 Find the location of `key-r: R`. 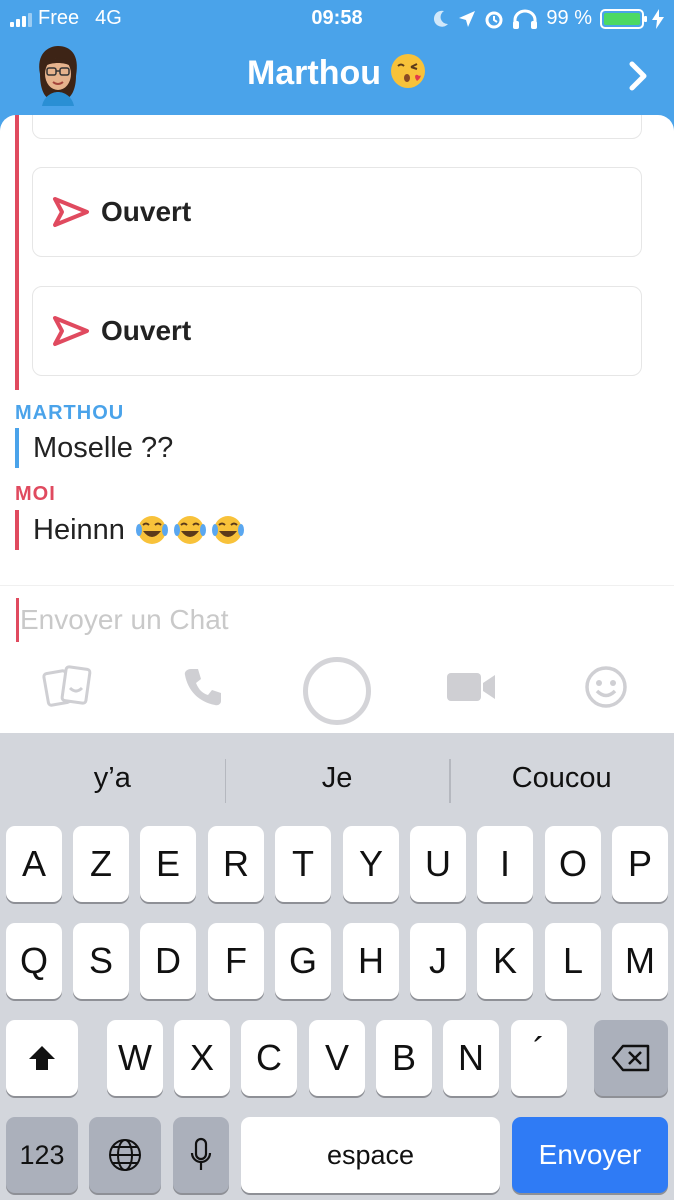

key-r: R is located at coordinates (236, 864).